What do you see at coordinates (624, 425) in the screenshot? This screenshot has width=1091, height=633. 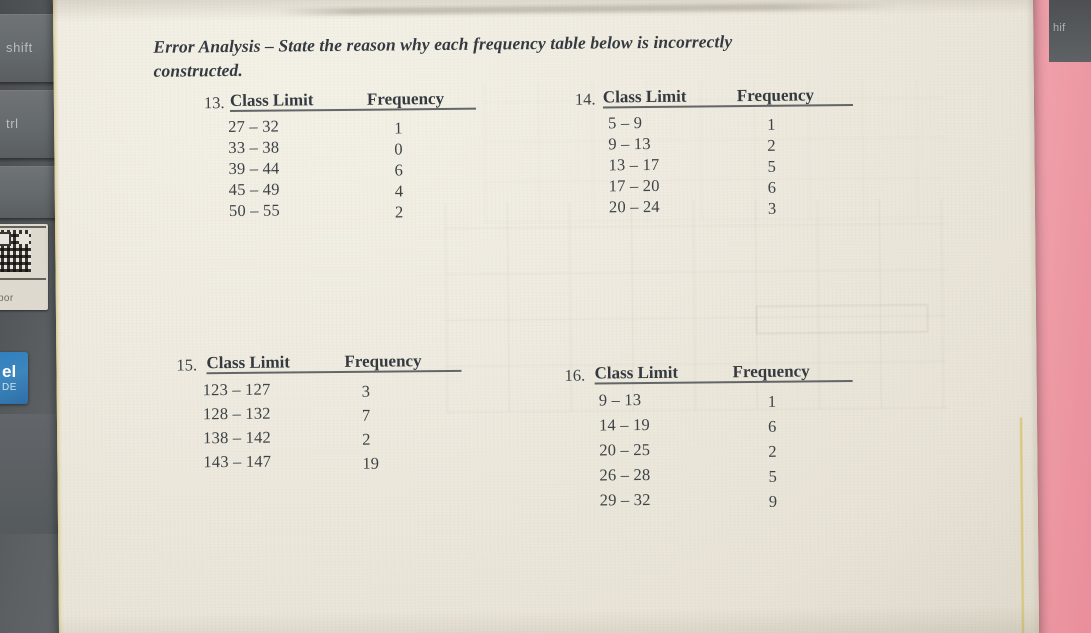 I see `class-limit-cell: 14 – 19` at bounding box center [624, 425].